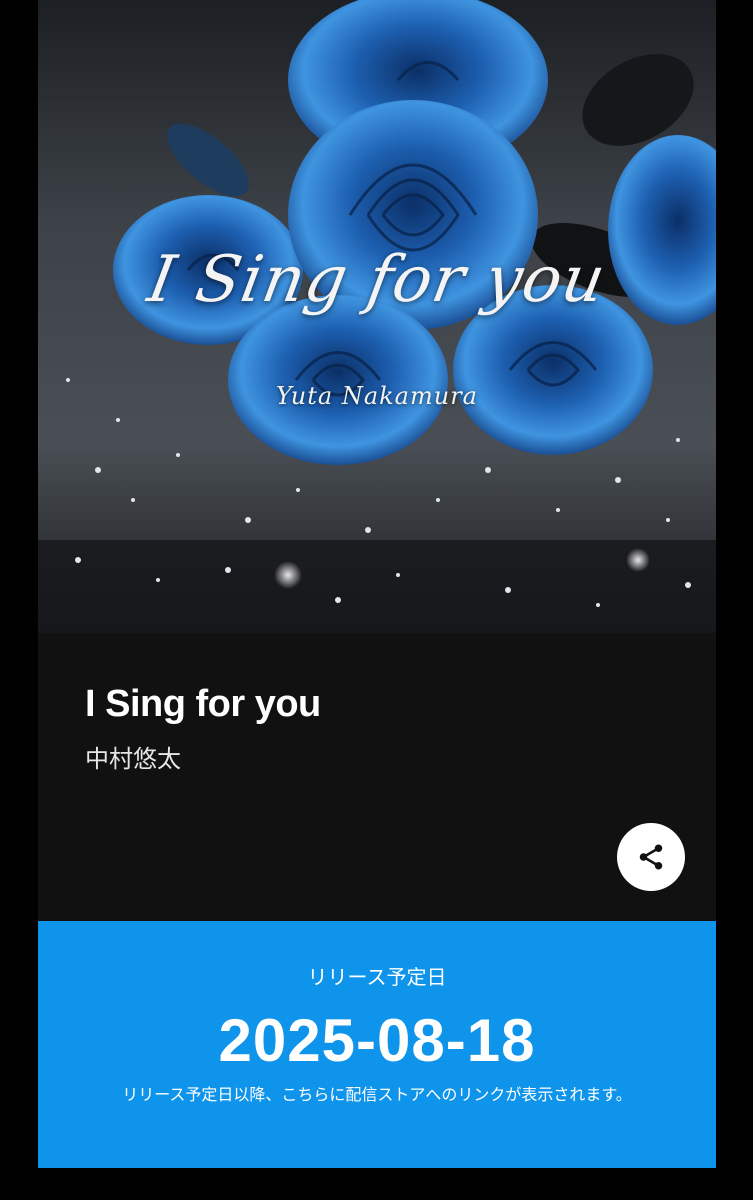 Image resolution: width=753 pixels, height=1200 pixels. I want to click on share-icon, so click(651, 857).